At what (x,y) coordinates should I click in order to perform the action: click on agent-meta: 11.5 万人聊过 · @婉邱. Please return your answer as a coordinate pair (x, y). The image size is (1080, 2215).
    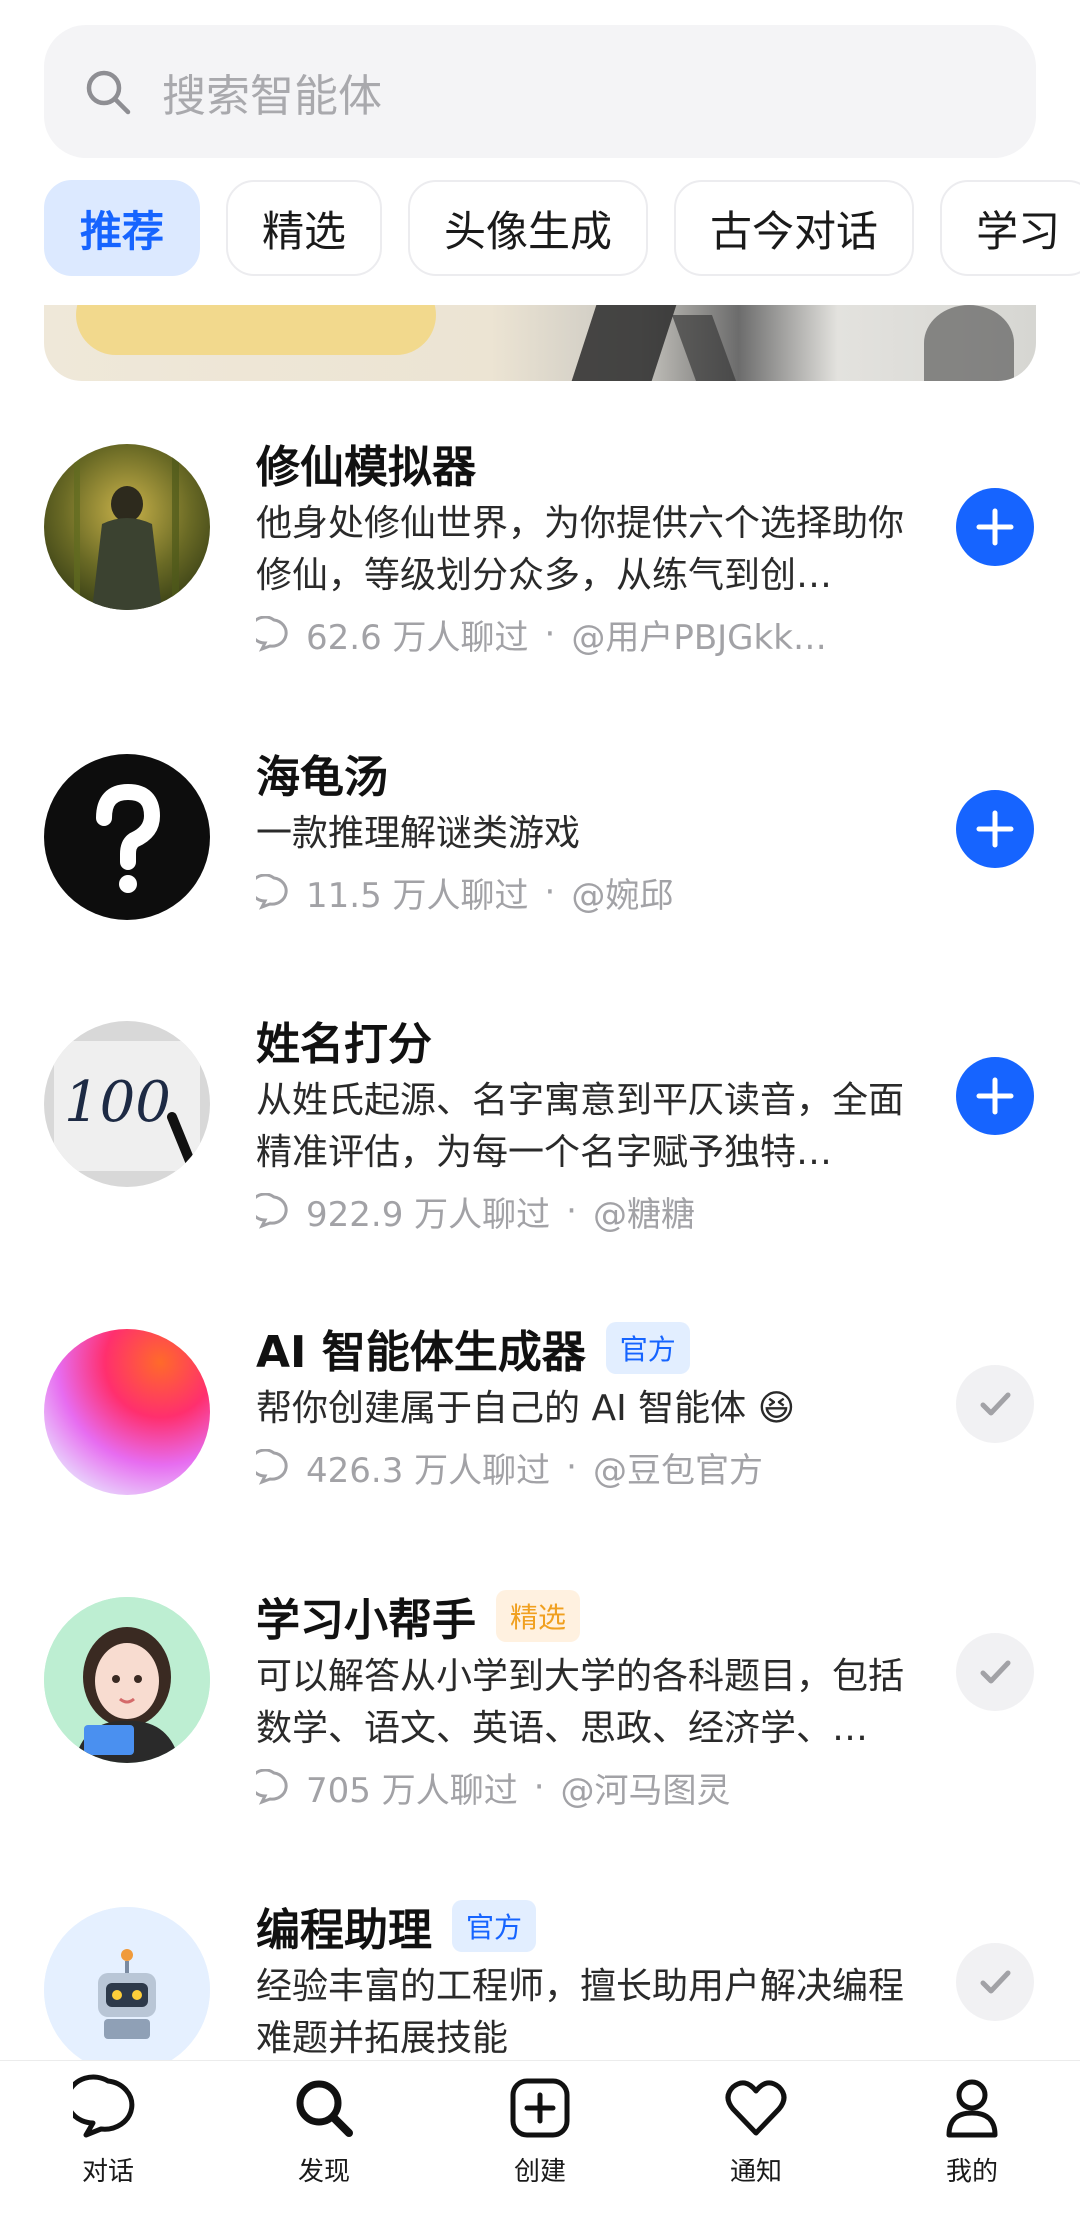
    Looking at the image, I should click on (586, 892).